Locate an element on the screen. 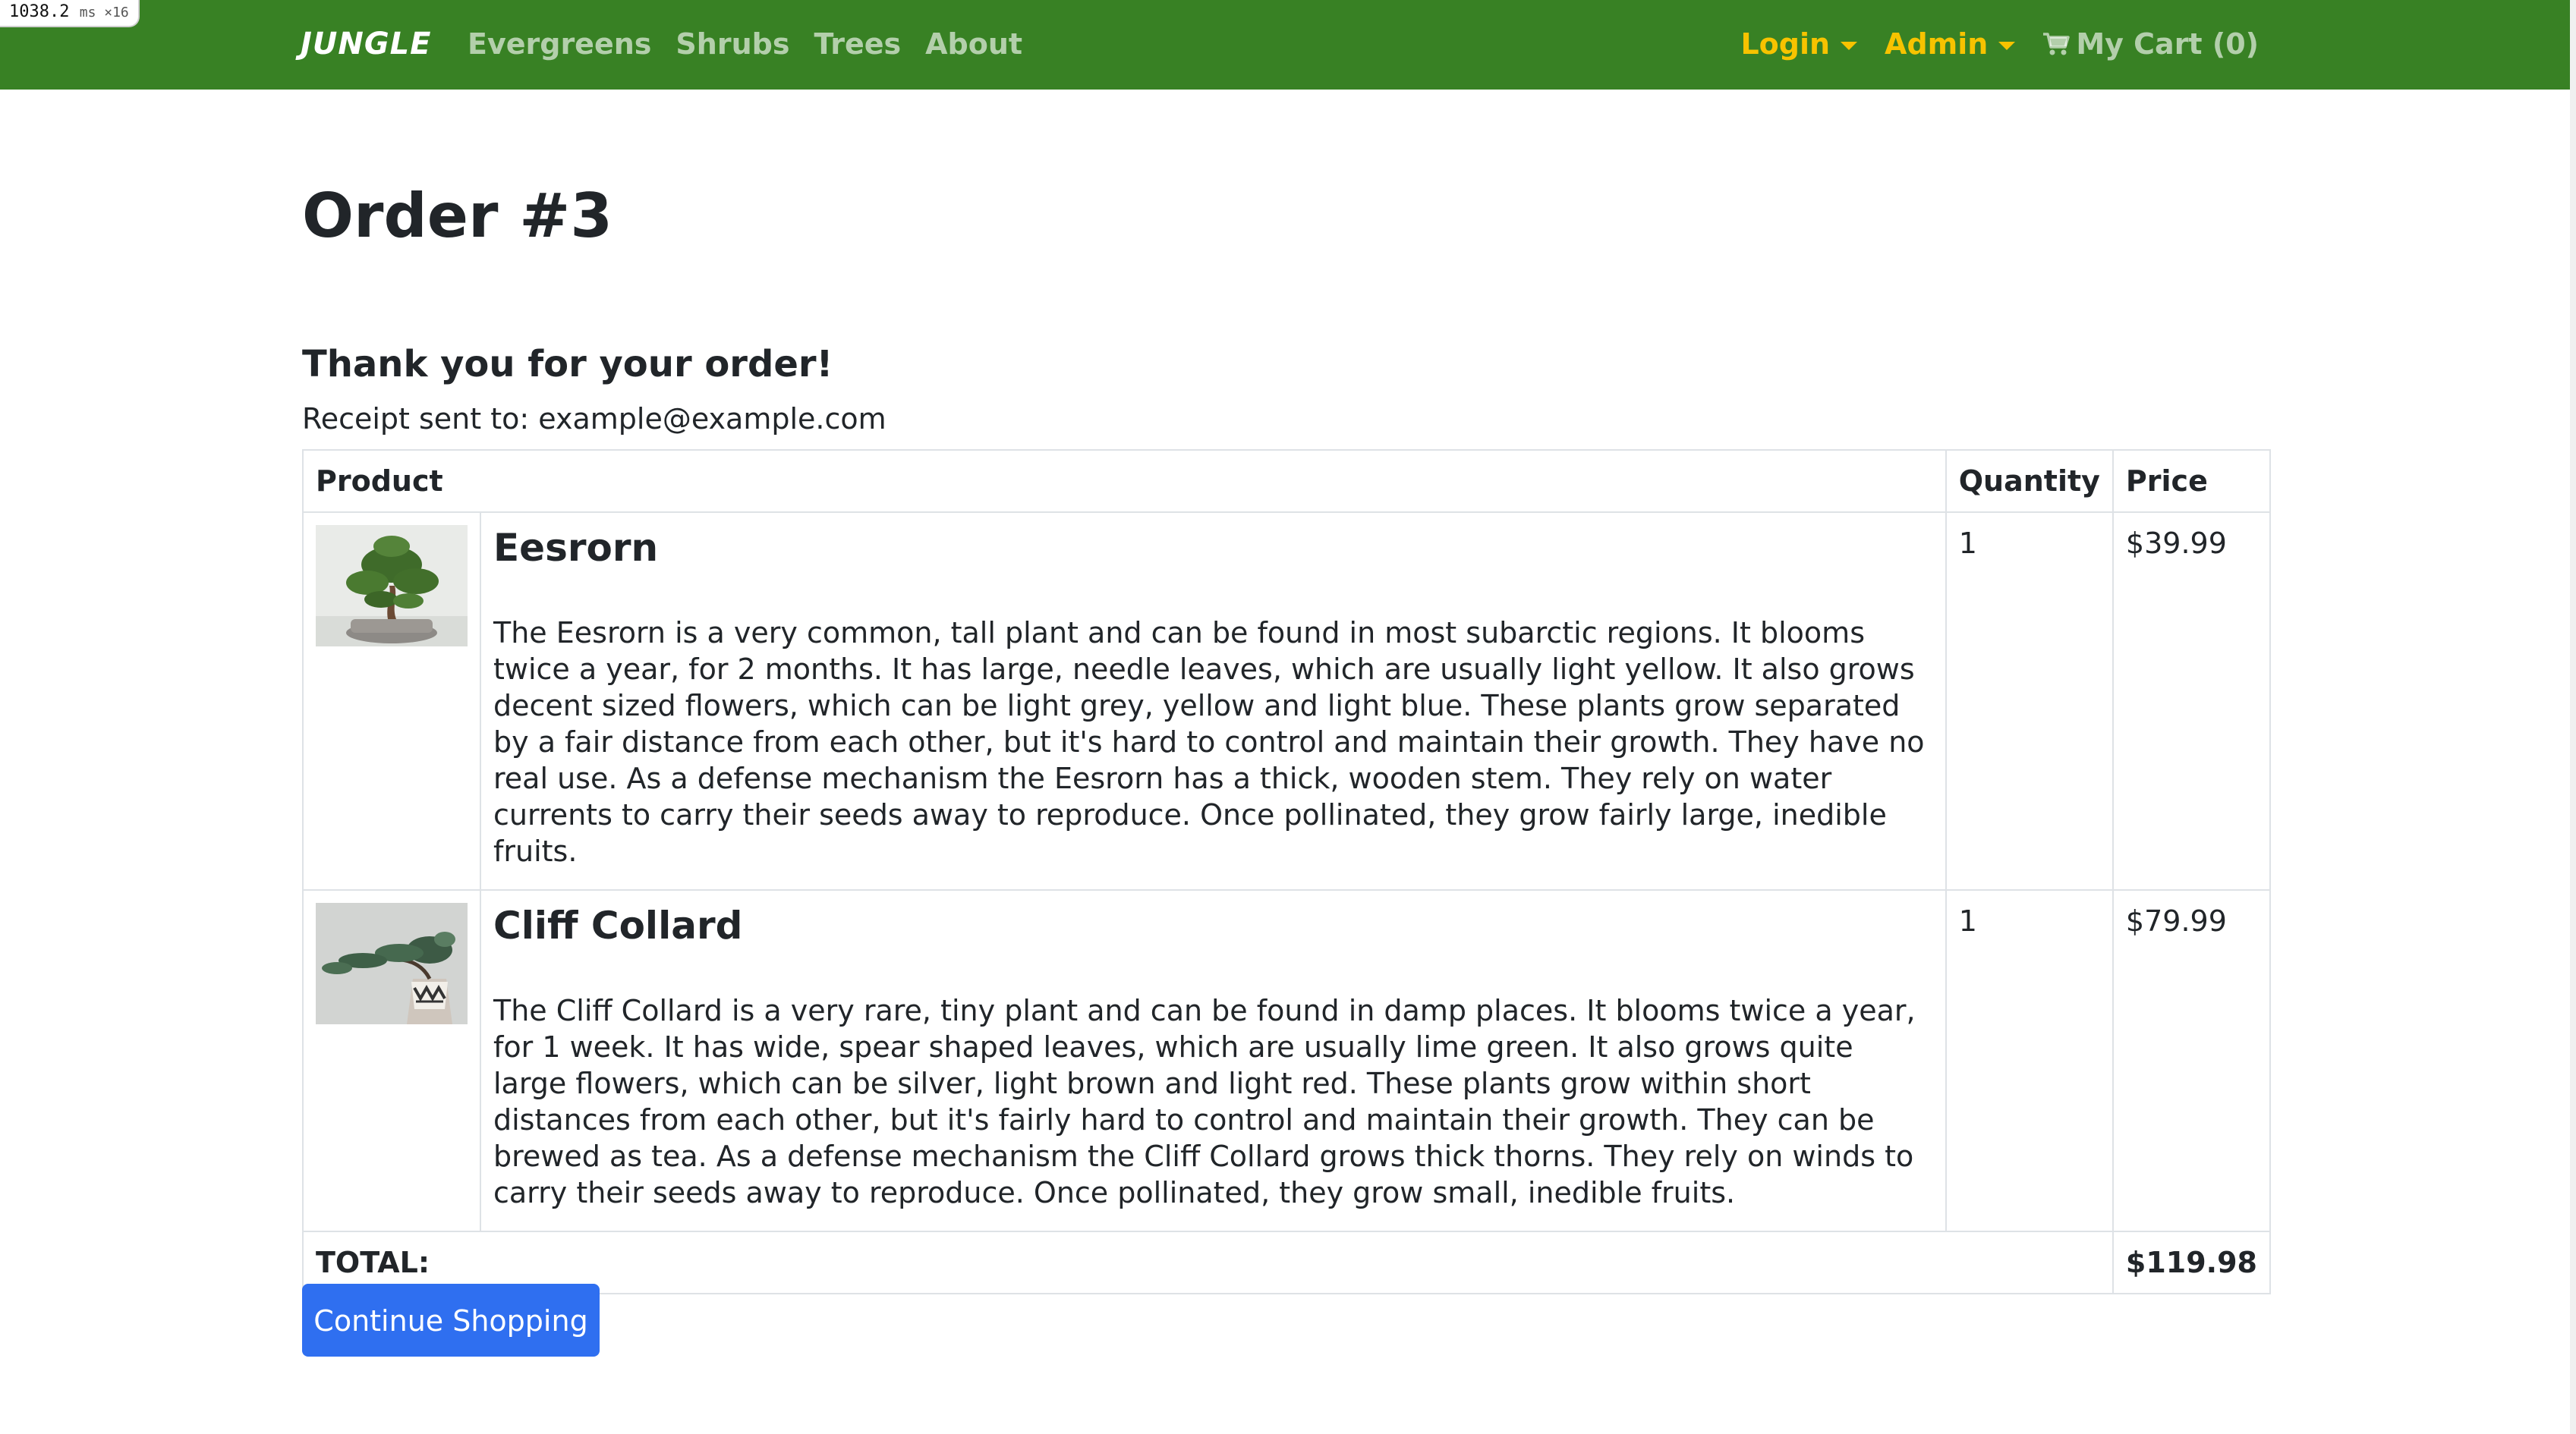 The height and width of the screenshot is (1434, 2576). nav-link-evergreens: Evergreens is located at coordinates (559, 44).